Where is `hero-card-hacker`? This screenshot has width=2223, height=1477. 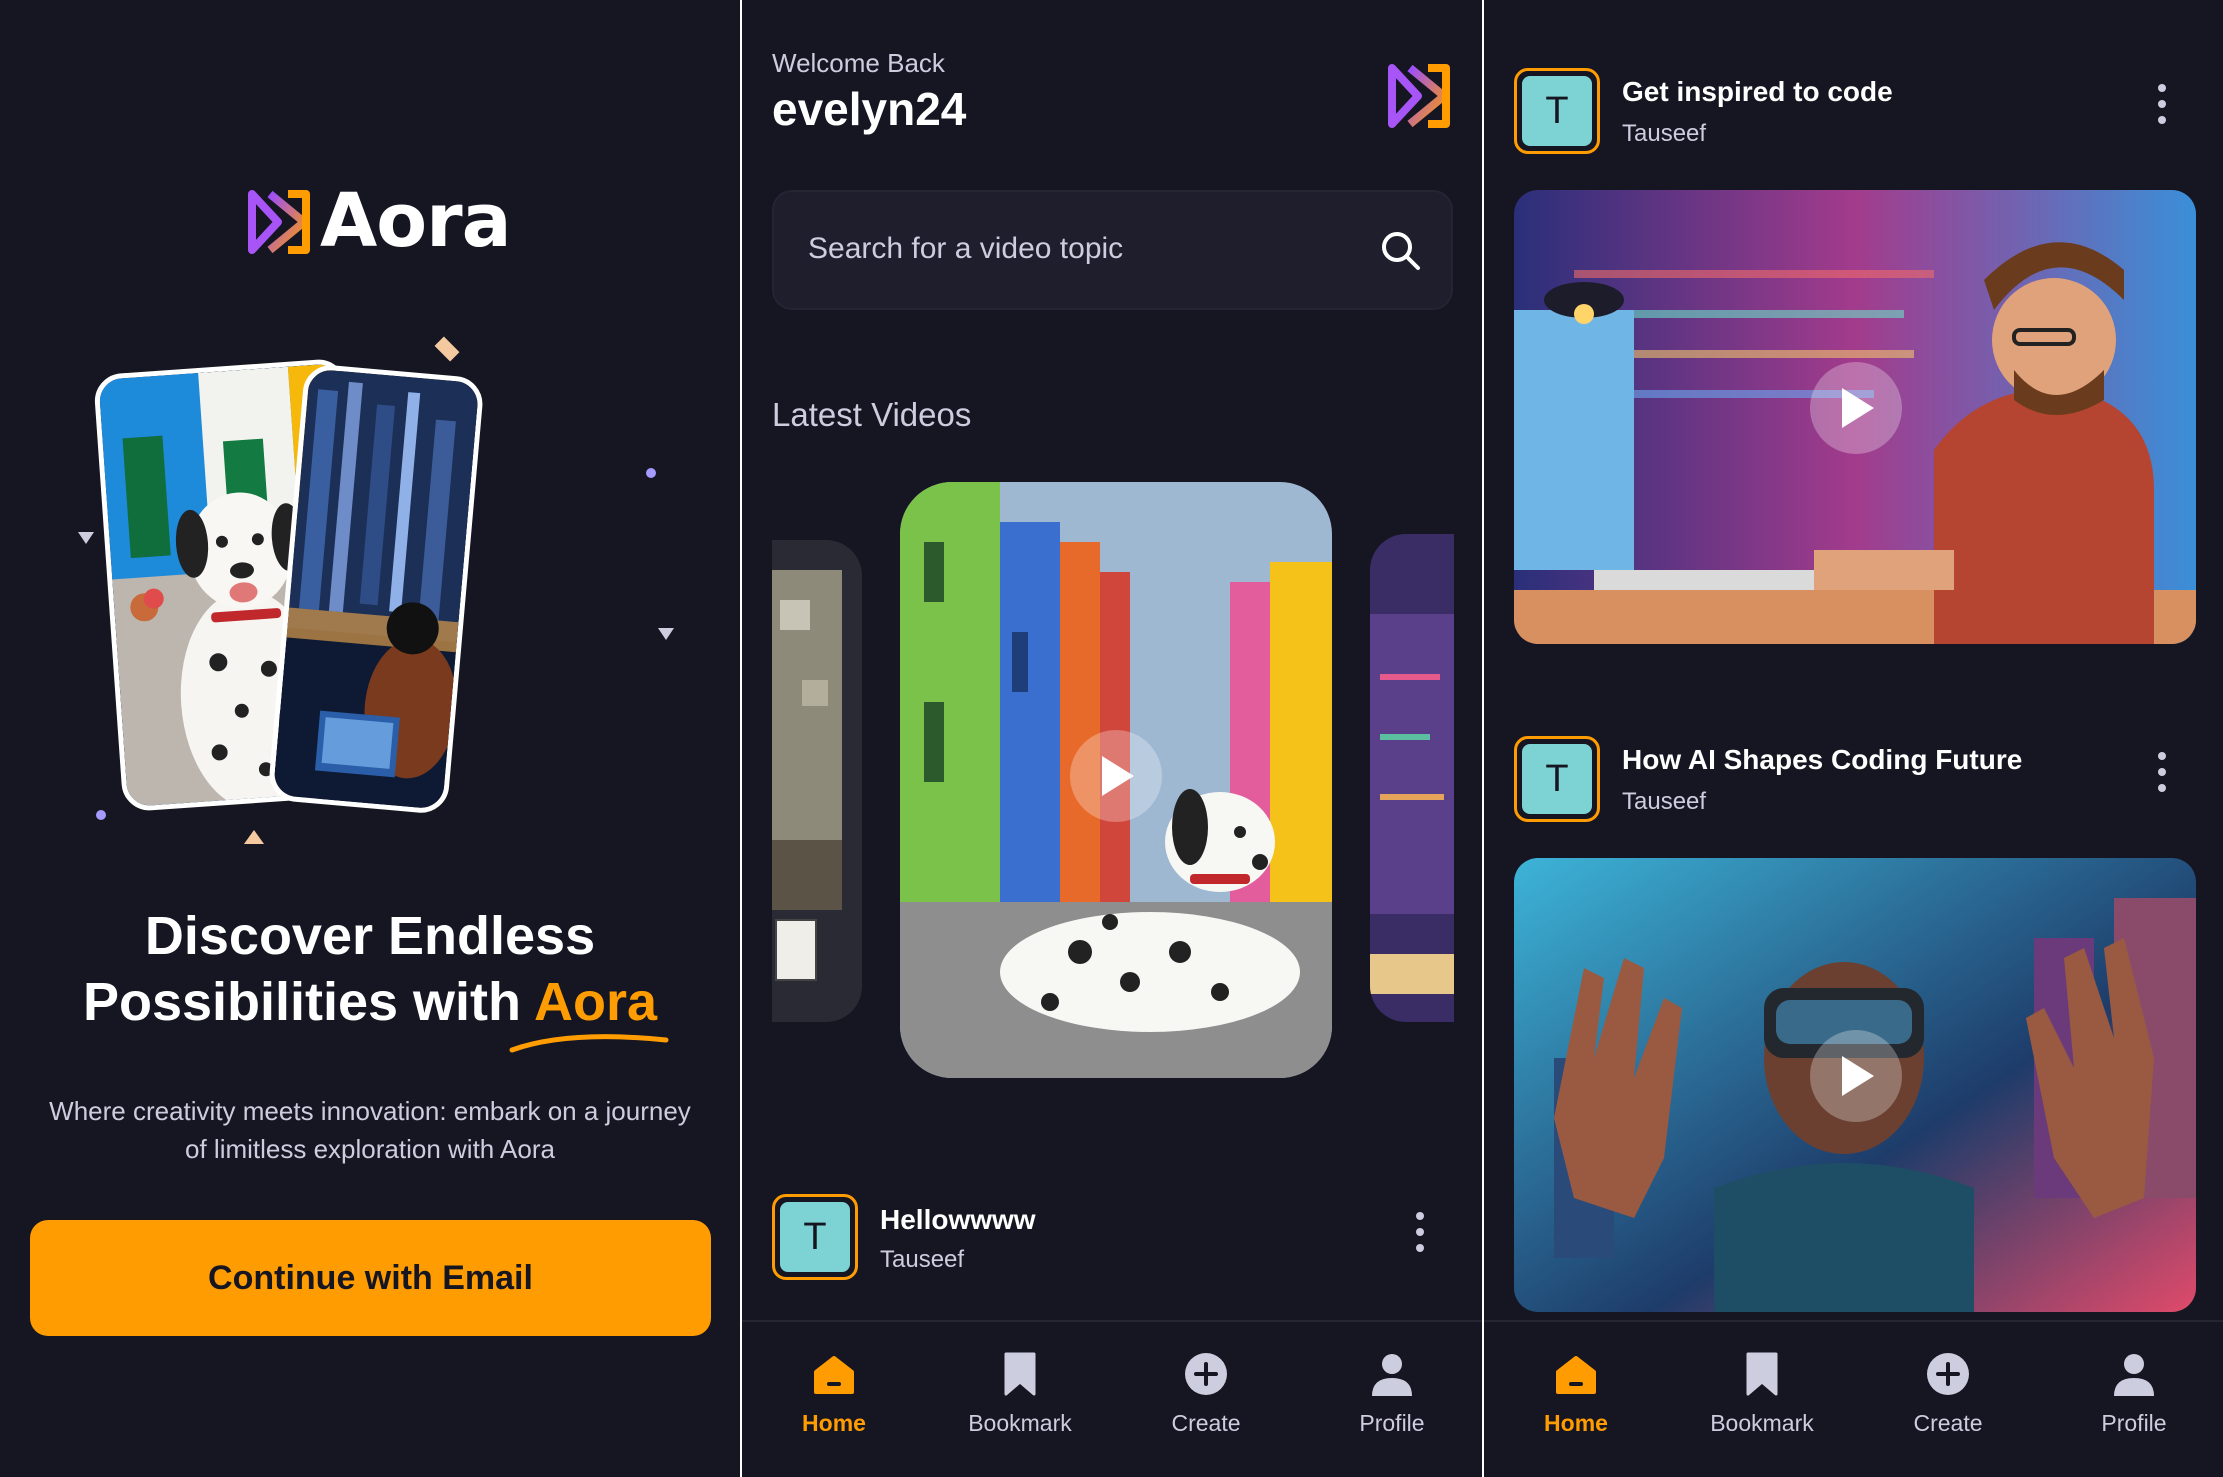 hero-card-hacker is located at coordinates (376, 589).